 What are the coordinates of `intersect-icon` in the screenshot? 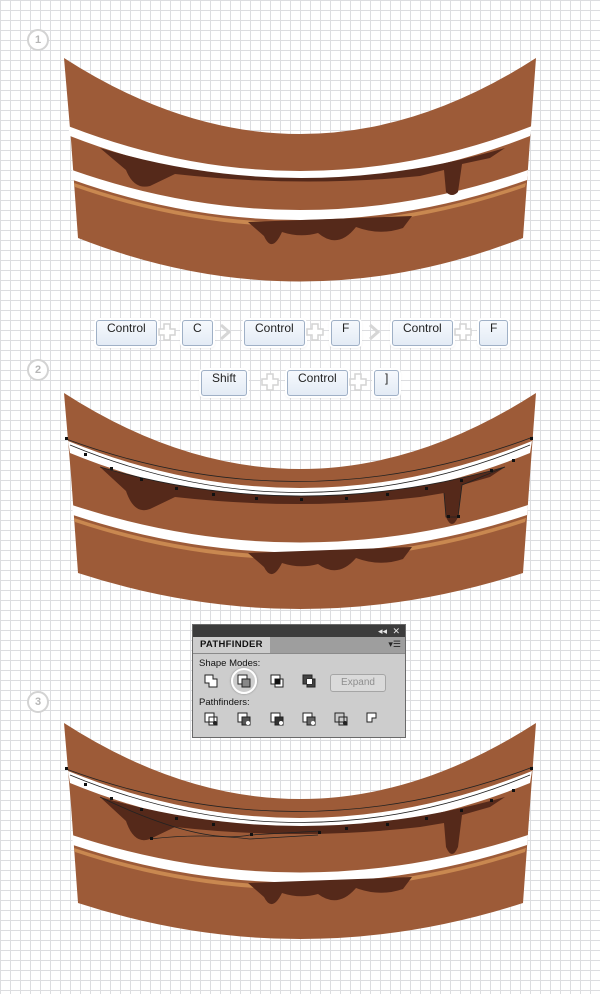 It's located at (277, 681).